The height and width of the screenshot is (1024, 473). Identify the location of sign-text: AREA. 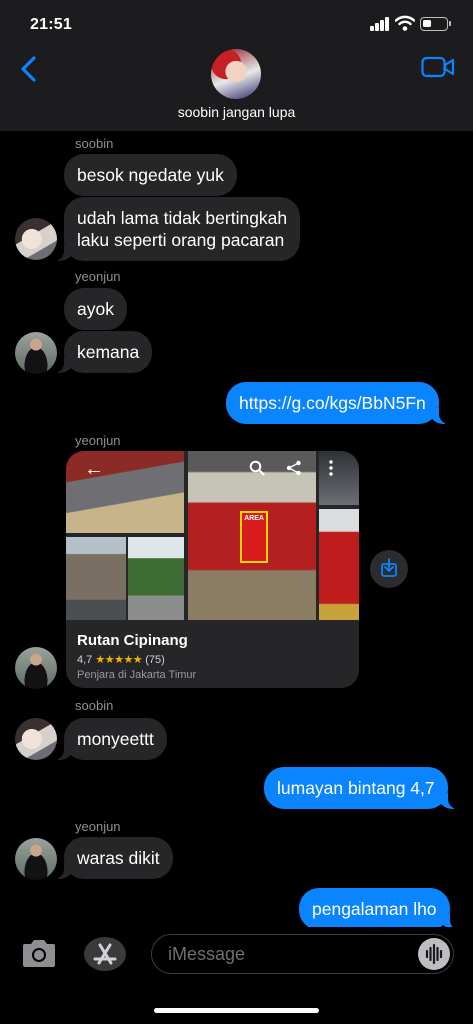
(254, 518).